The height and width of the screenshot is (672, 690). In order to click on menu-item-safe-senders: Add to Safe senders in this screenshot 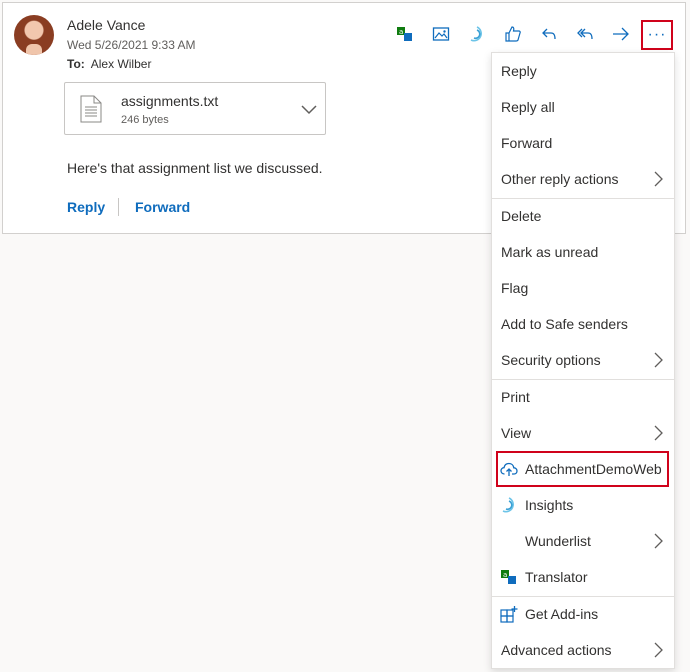, I will do `click(583, 324)`.